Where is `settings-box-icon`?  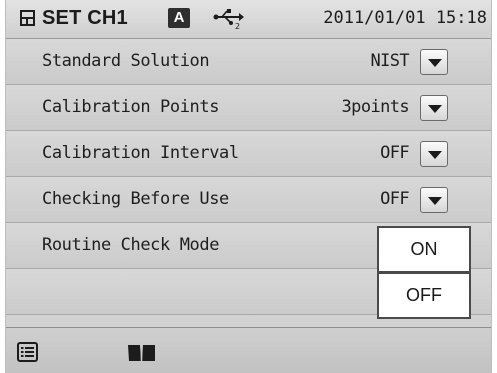 settings-box-icon is located at coordinates (27, 18).